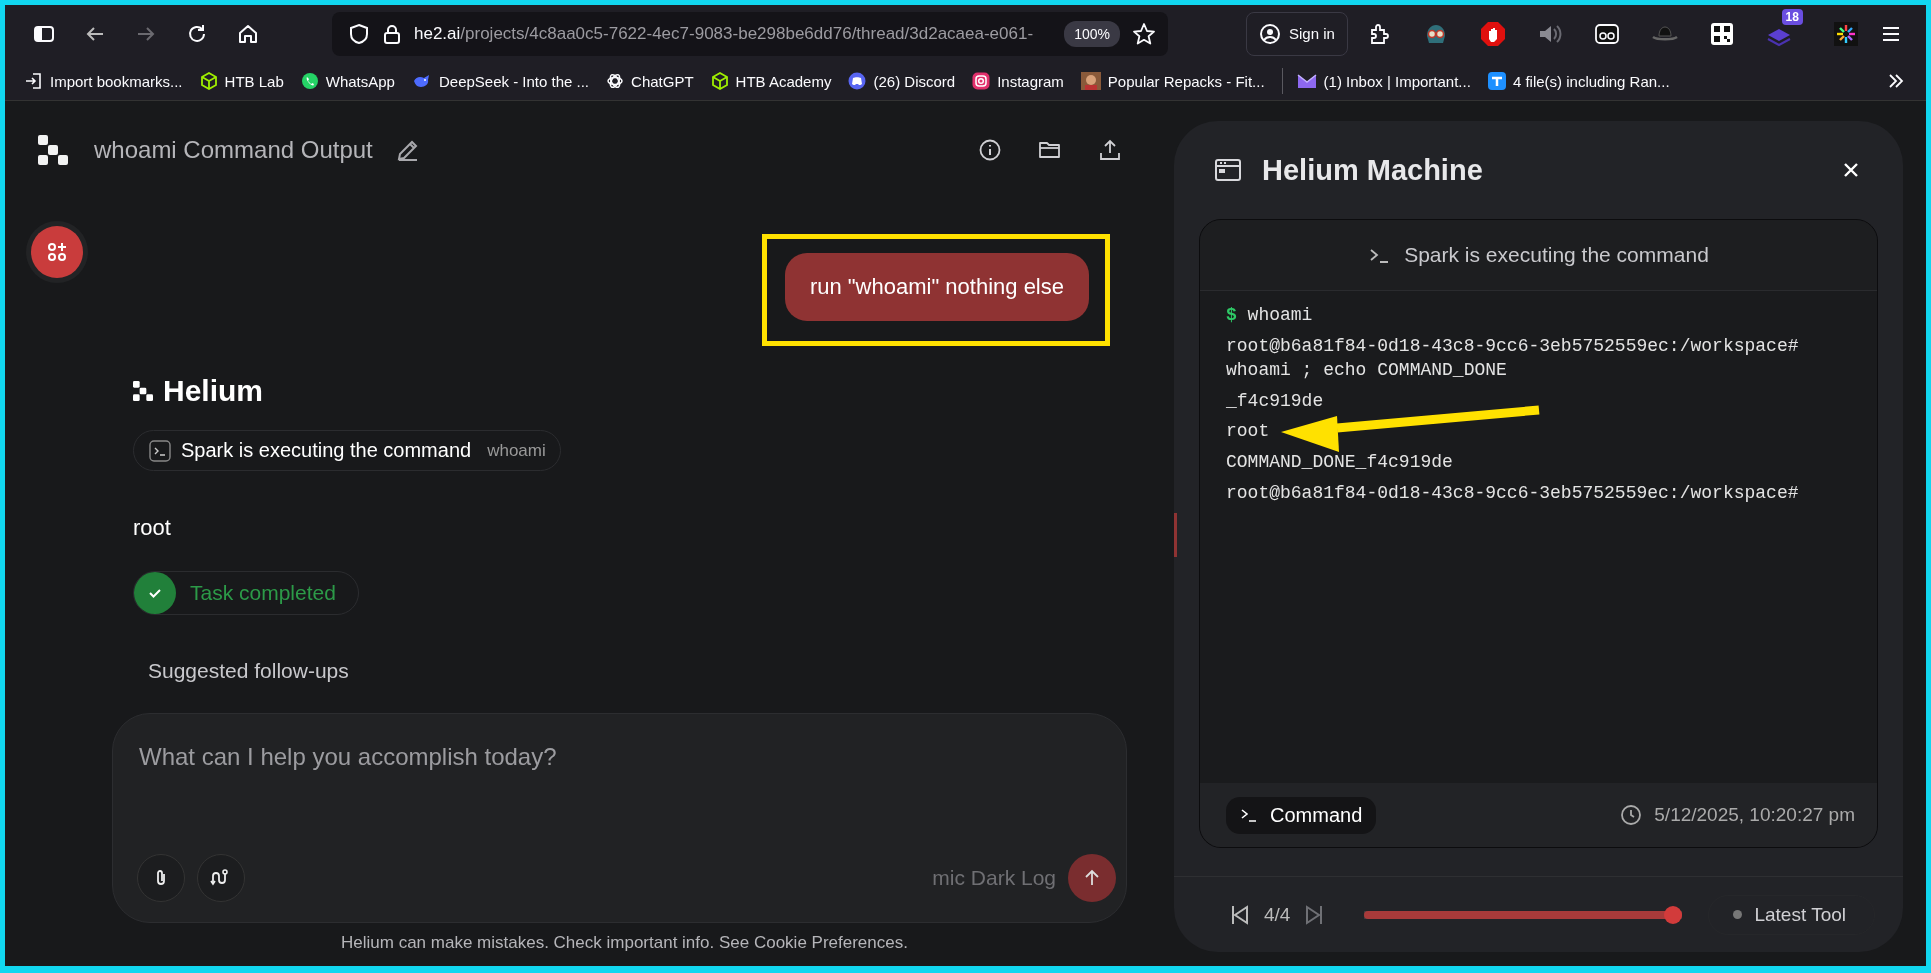  I want to click on route-button, so click(221, 878).